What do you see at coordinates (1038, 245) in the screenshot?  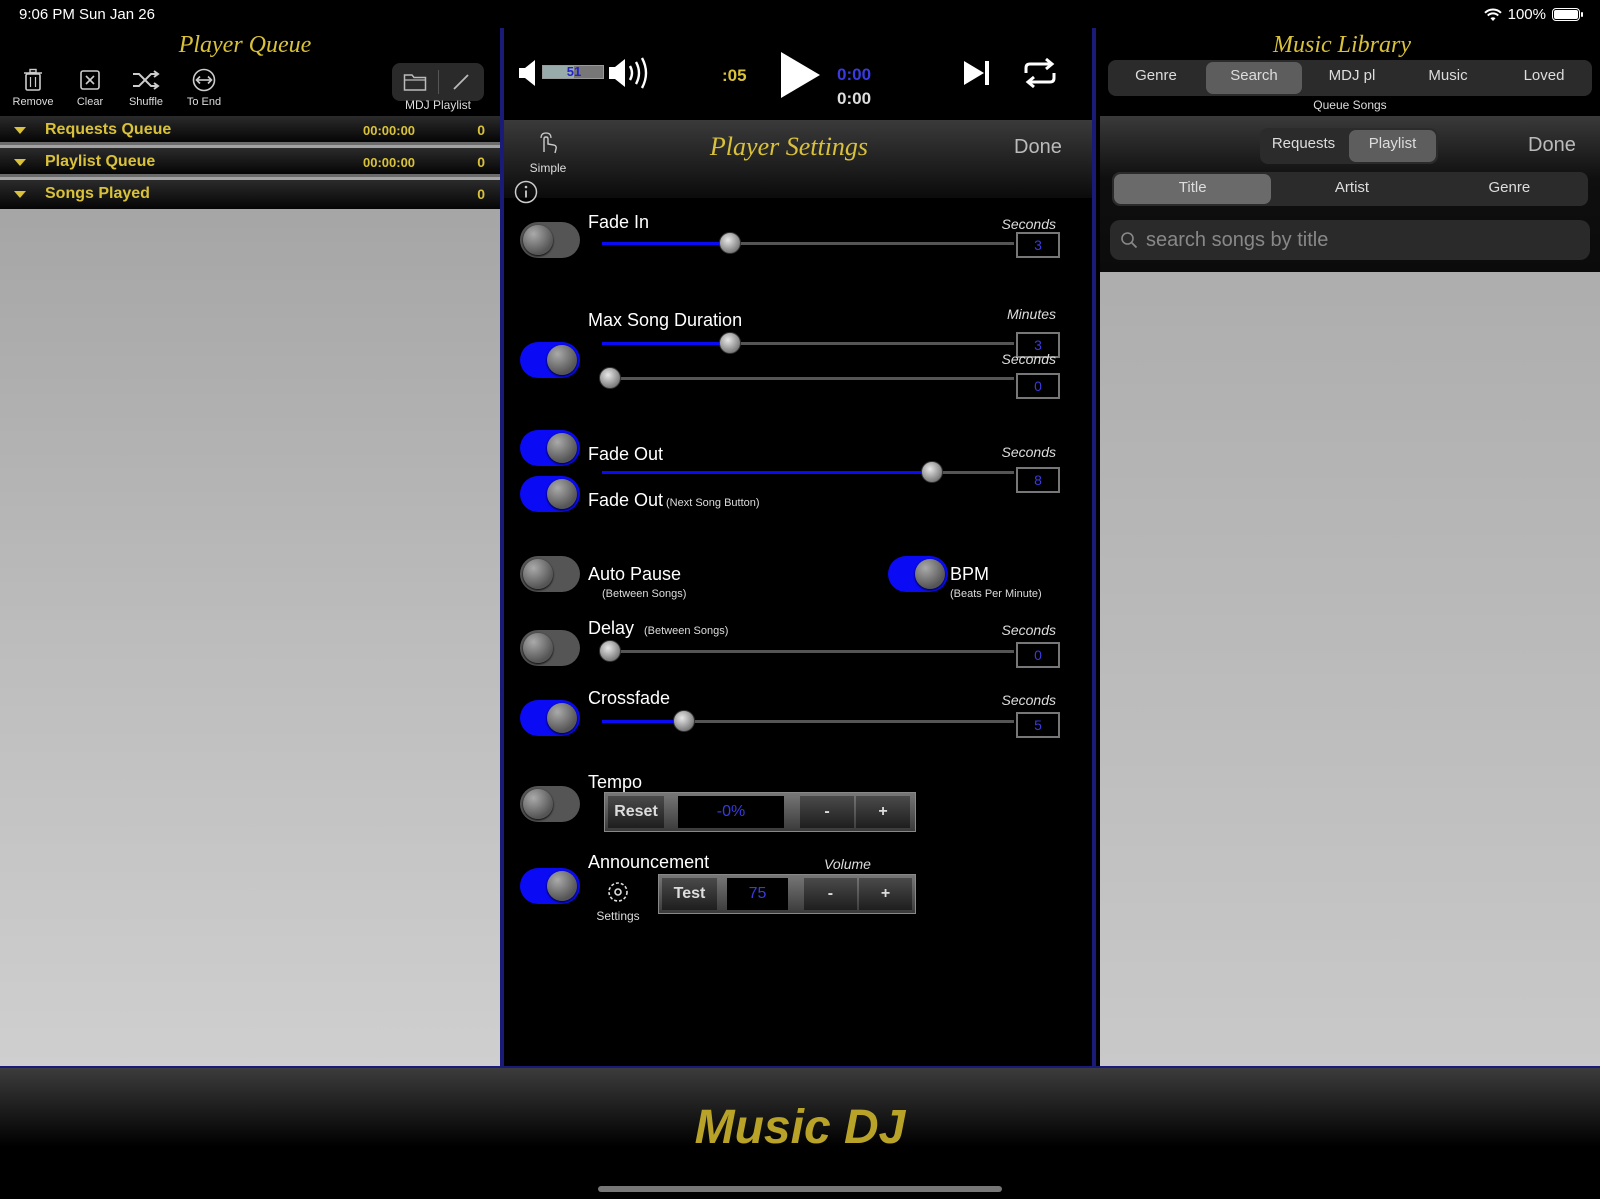 I see `fade-in-value: 3` at bounding box center [1038, 245].